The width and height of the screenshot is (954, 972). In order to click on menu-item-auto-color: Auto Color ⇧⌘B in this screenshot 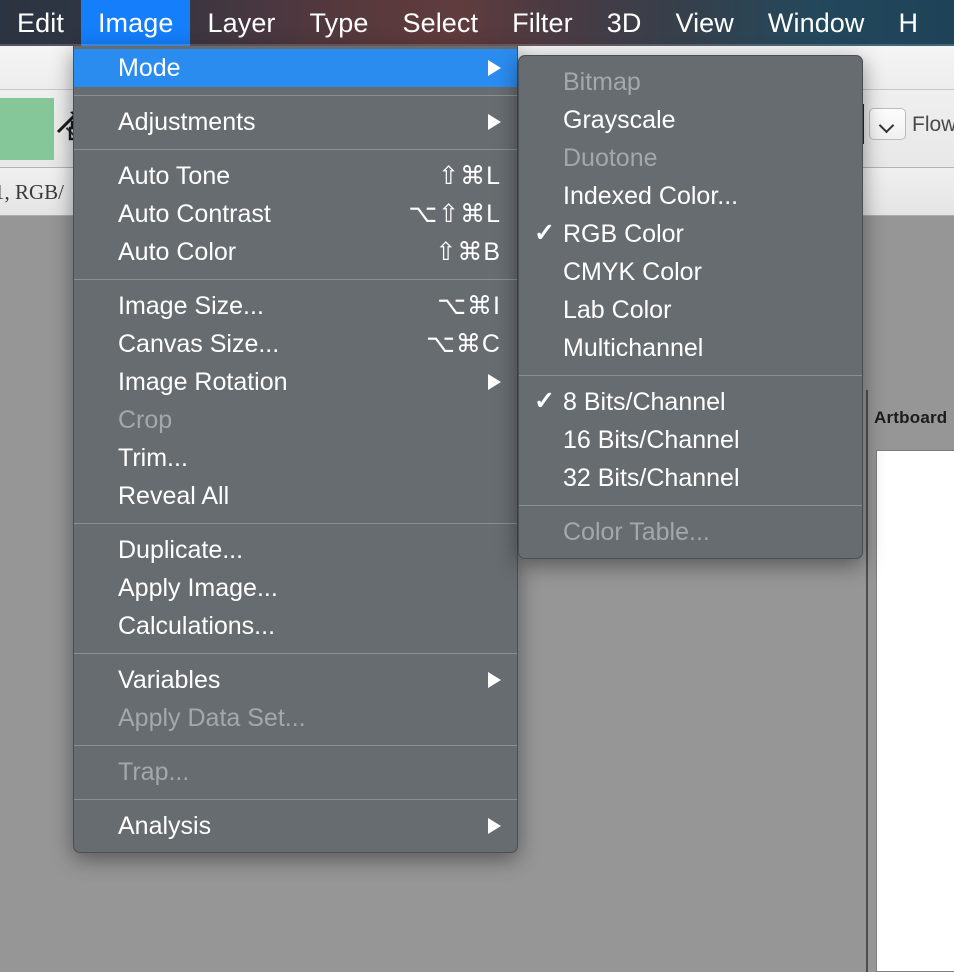, I will do `click(295, 252)`.